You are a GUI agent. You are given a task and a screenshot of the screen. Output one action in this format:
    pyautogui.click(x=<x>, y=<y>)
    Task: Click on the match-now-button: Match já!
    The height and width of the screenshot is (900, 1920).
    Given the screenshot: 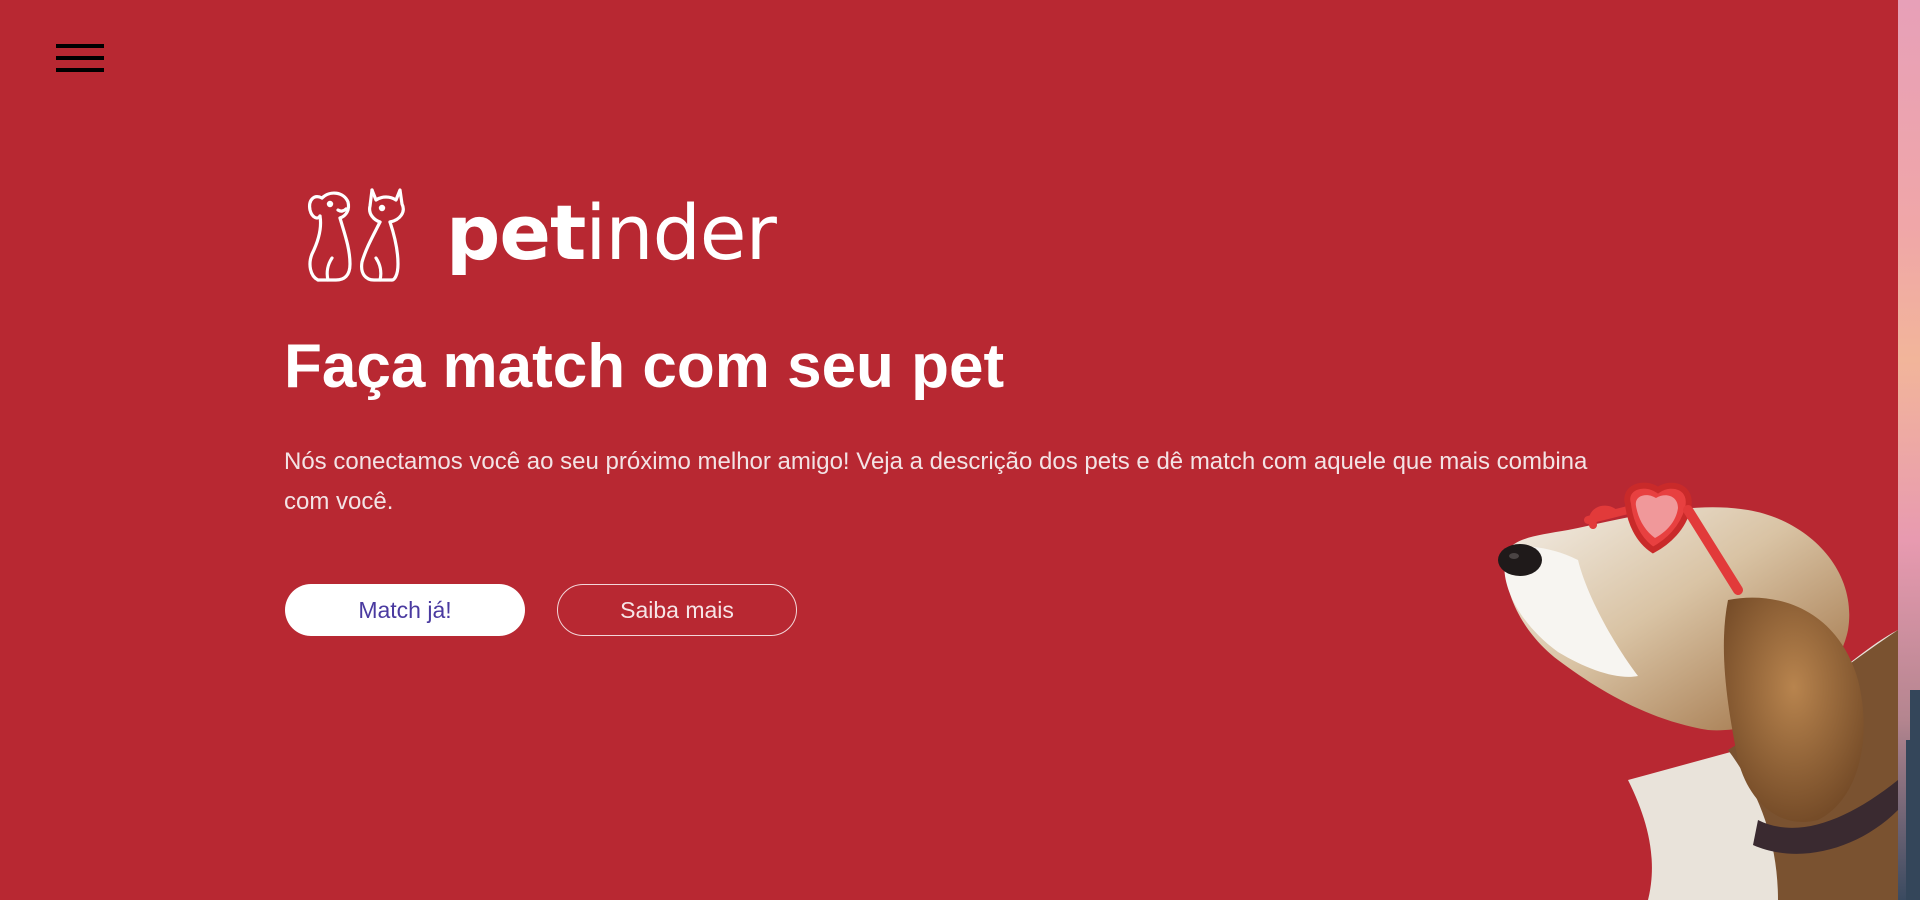 What is the action you would take?
    pyautogui.click(x=405, y=610)
    